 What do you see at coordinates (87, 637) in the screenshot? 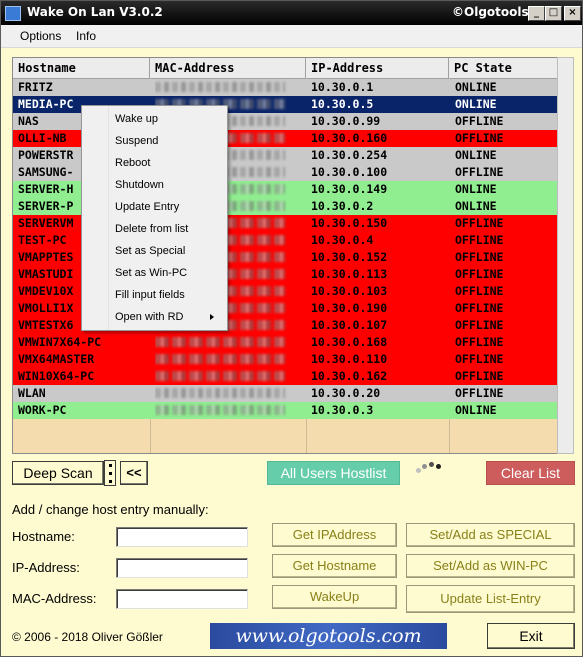
I see `copyright-text: © 2006 - 2018 Oliver Gößler` at bounding box center [87, 637].